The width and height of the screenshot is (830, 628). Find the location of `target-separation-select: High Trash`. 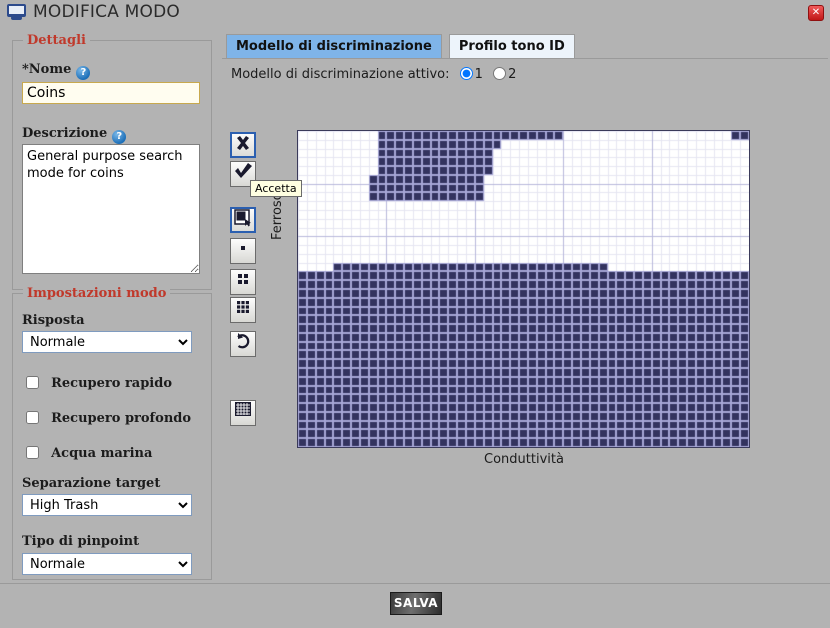

target-separation-select: High Trash is located at coordinates (107, 505).